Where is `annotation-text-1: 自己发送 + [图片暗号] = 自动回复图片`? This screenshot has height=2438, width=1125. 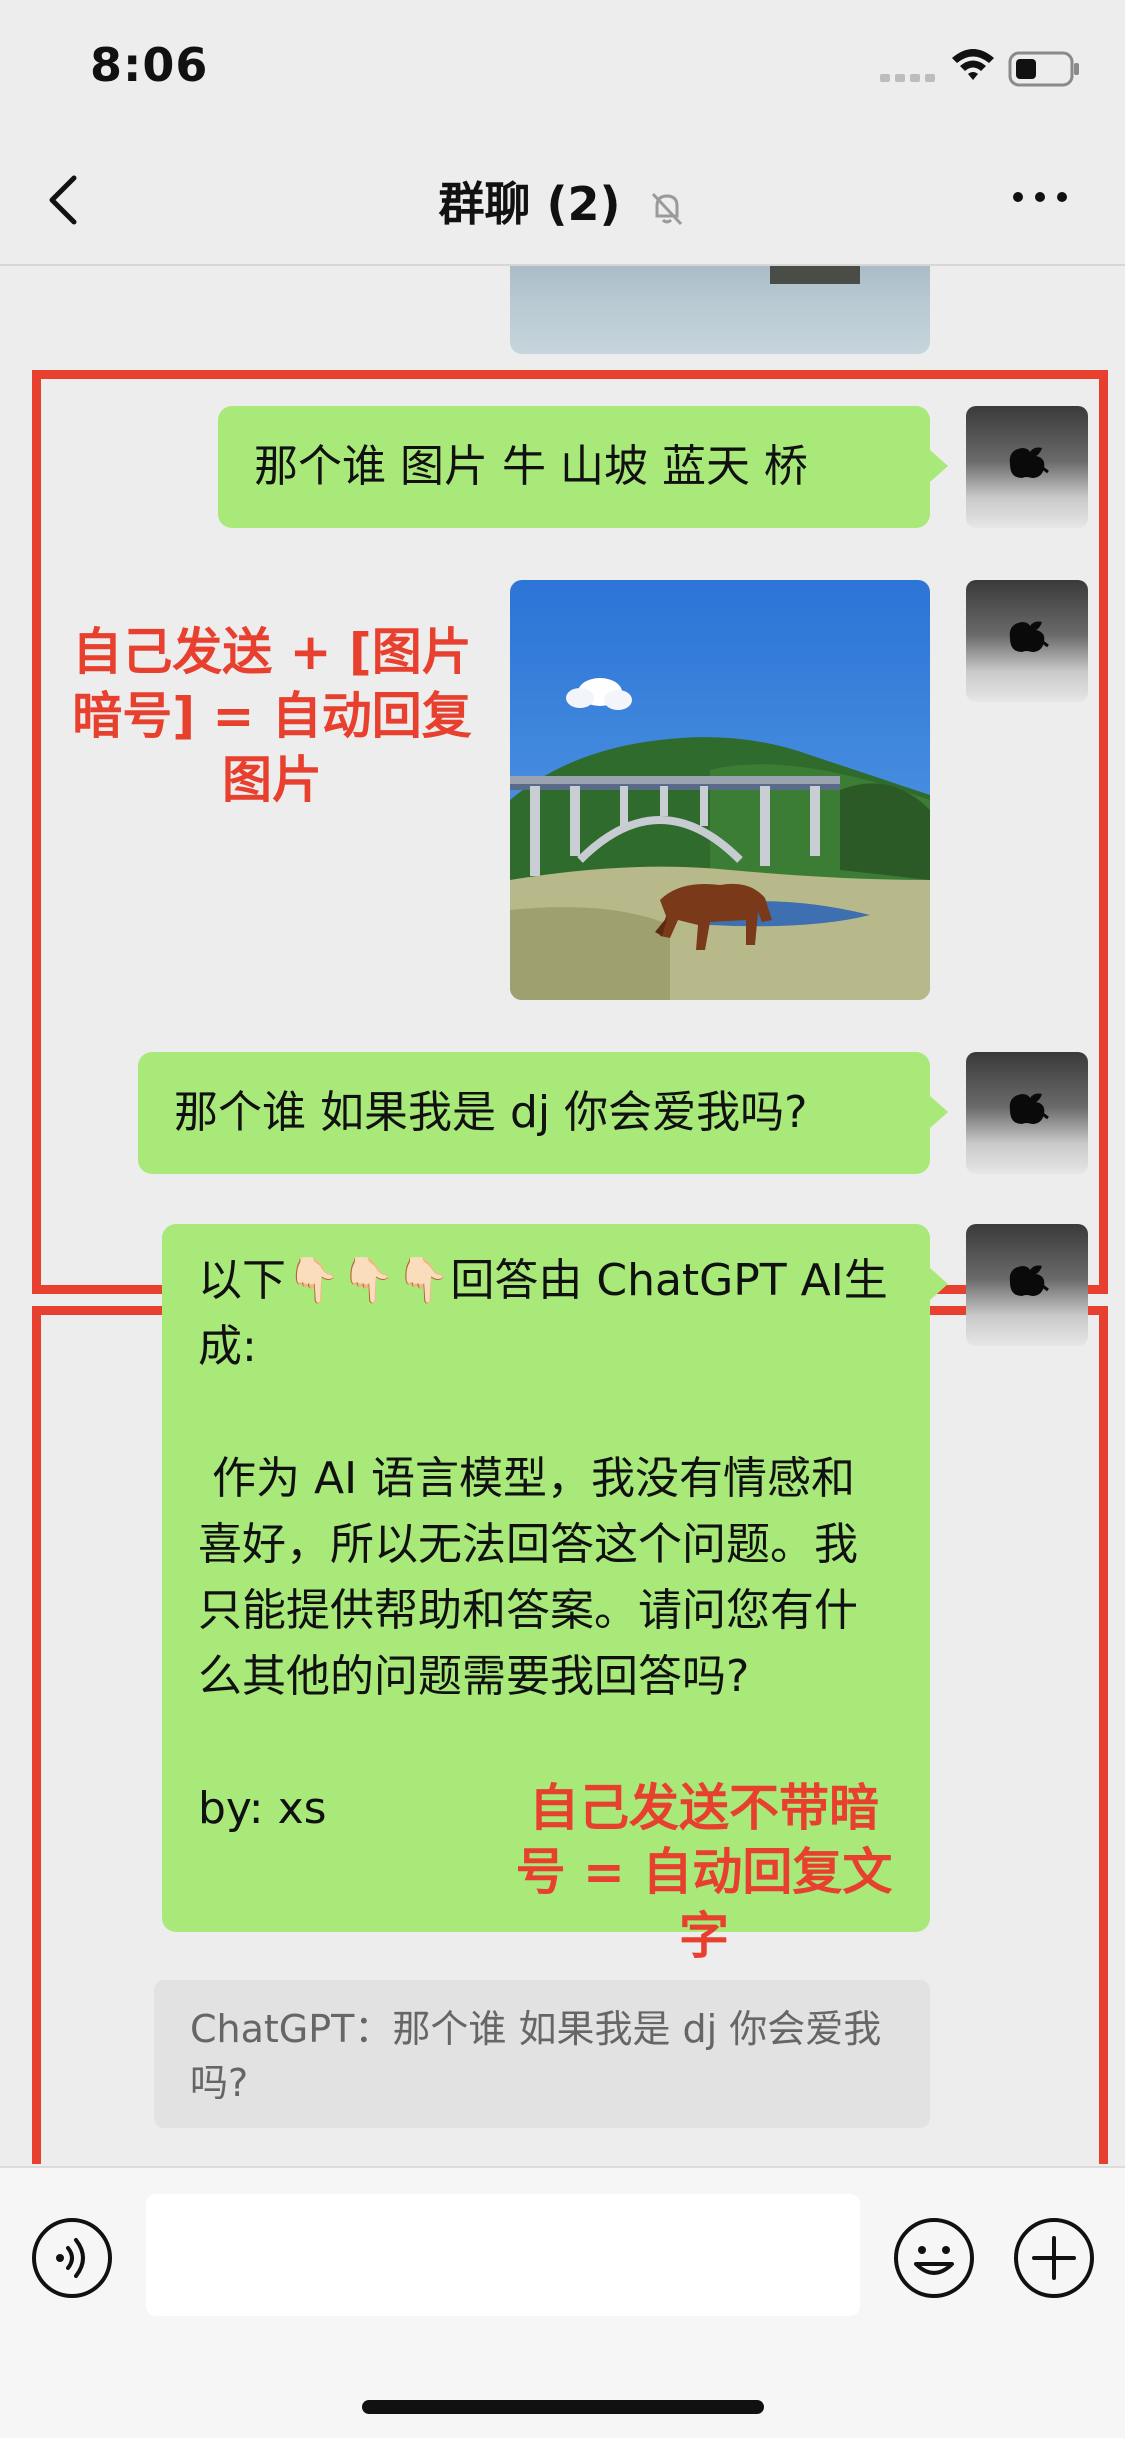 annotation-text-1: 自己发送 + [图片暗号] = 自动回复图片 is located at coordinates (272, 716).